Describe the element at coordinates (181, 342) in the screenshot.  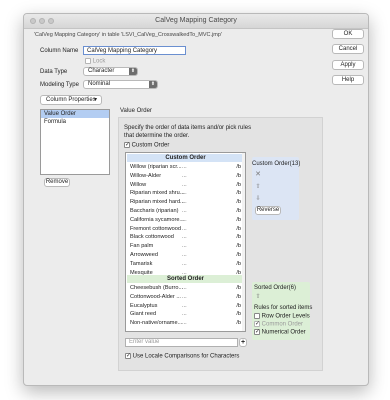
I see `enter-value-input: Enter value` at that location.